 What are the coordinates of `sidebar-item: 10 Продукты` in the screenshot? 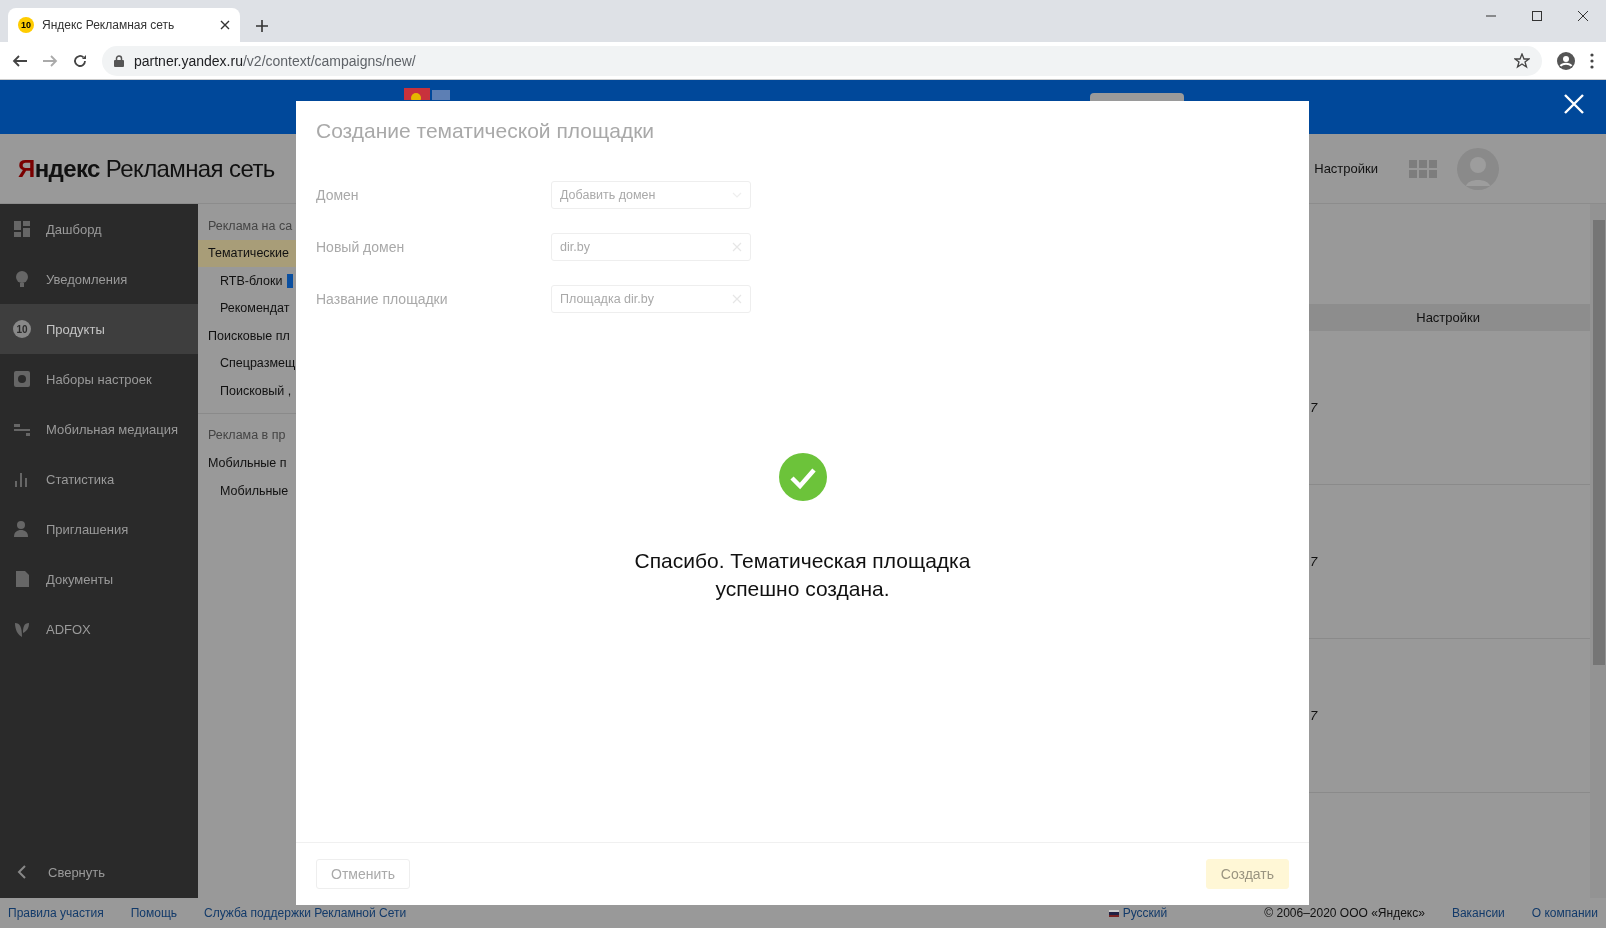 It's located at (99, 329).